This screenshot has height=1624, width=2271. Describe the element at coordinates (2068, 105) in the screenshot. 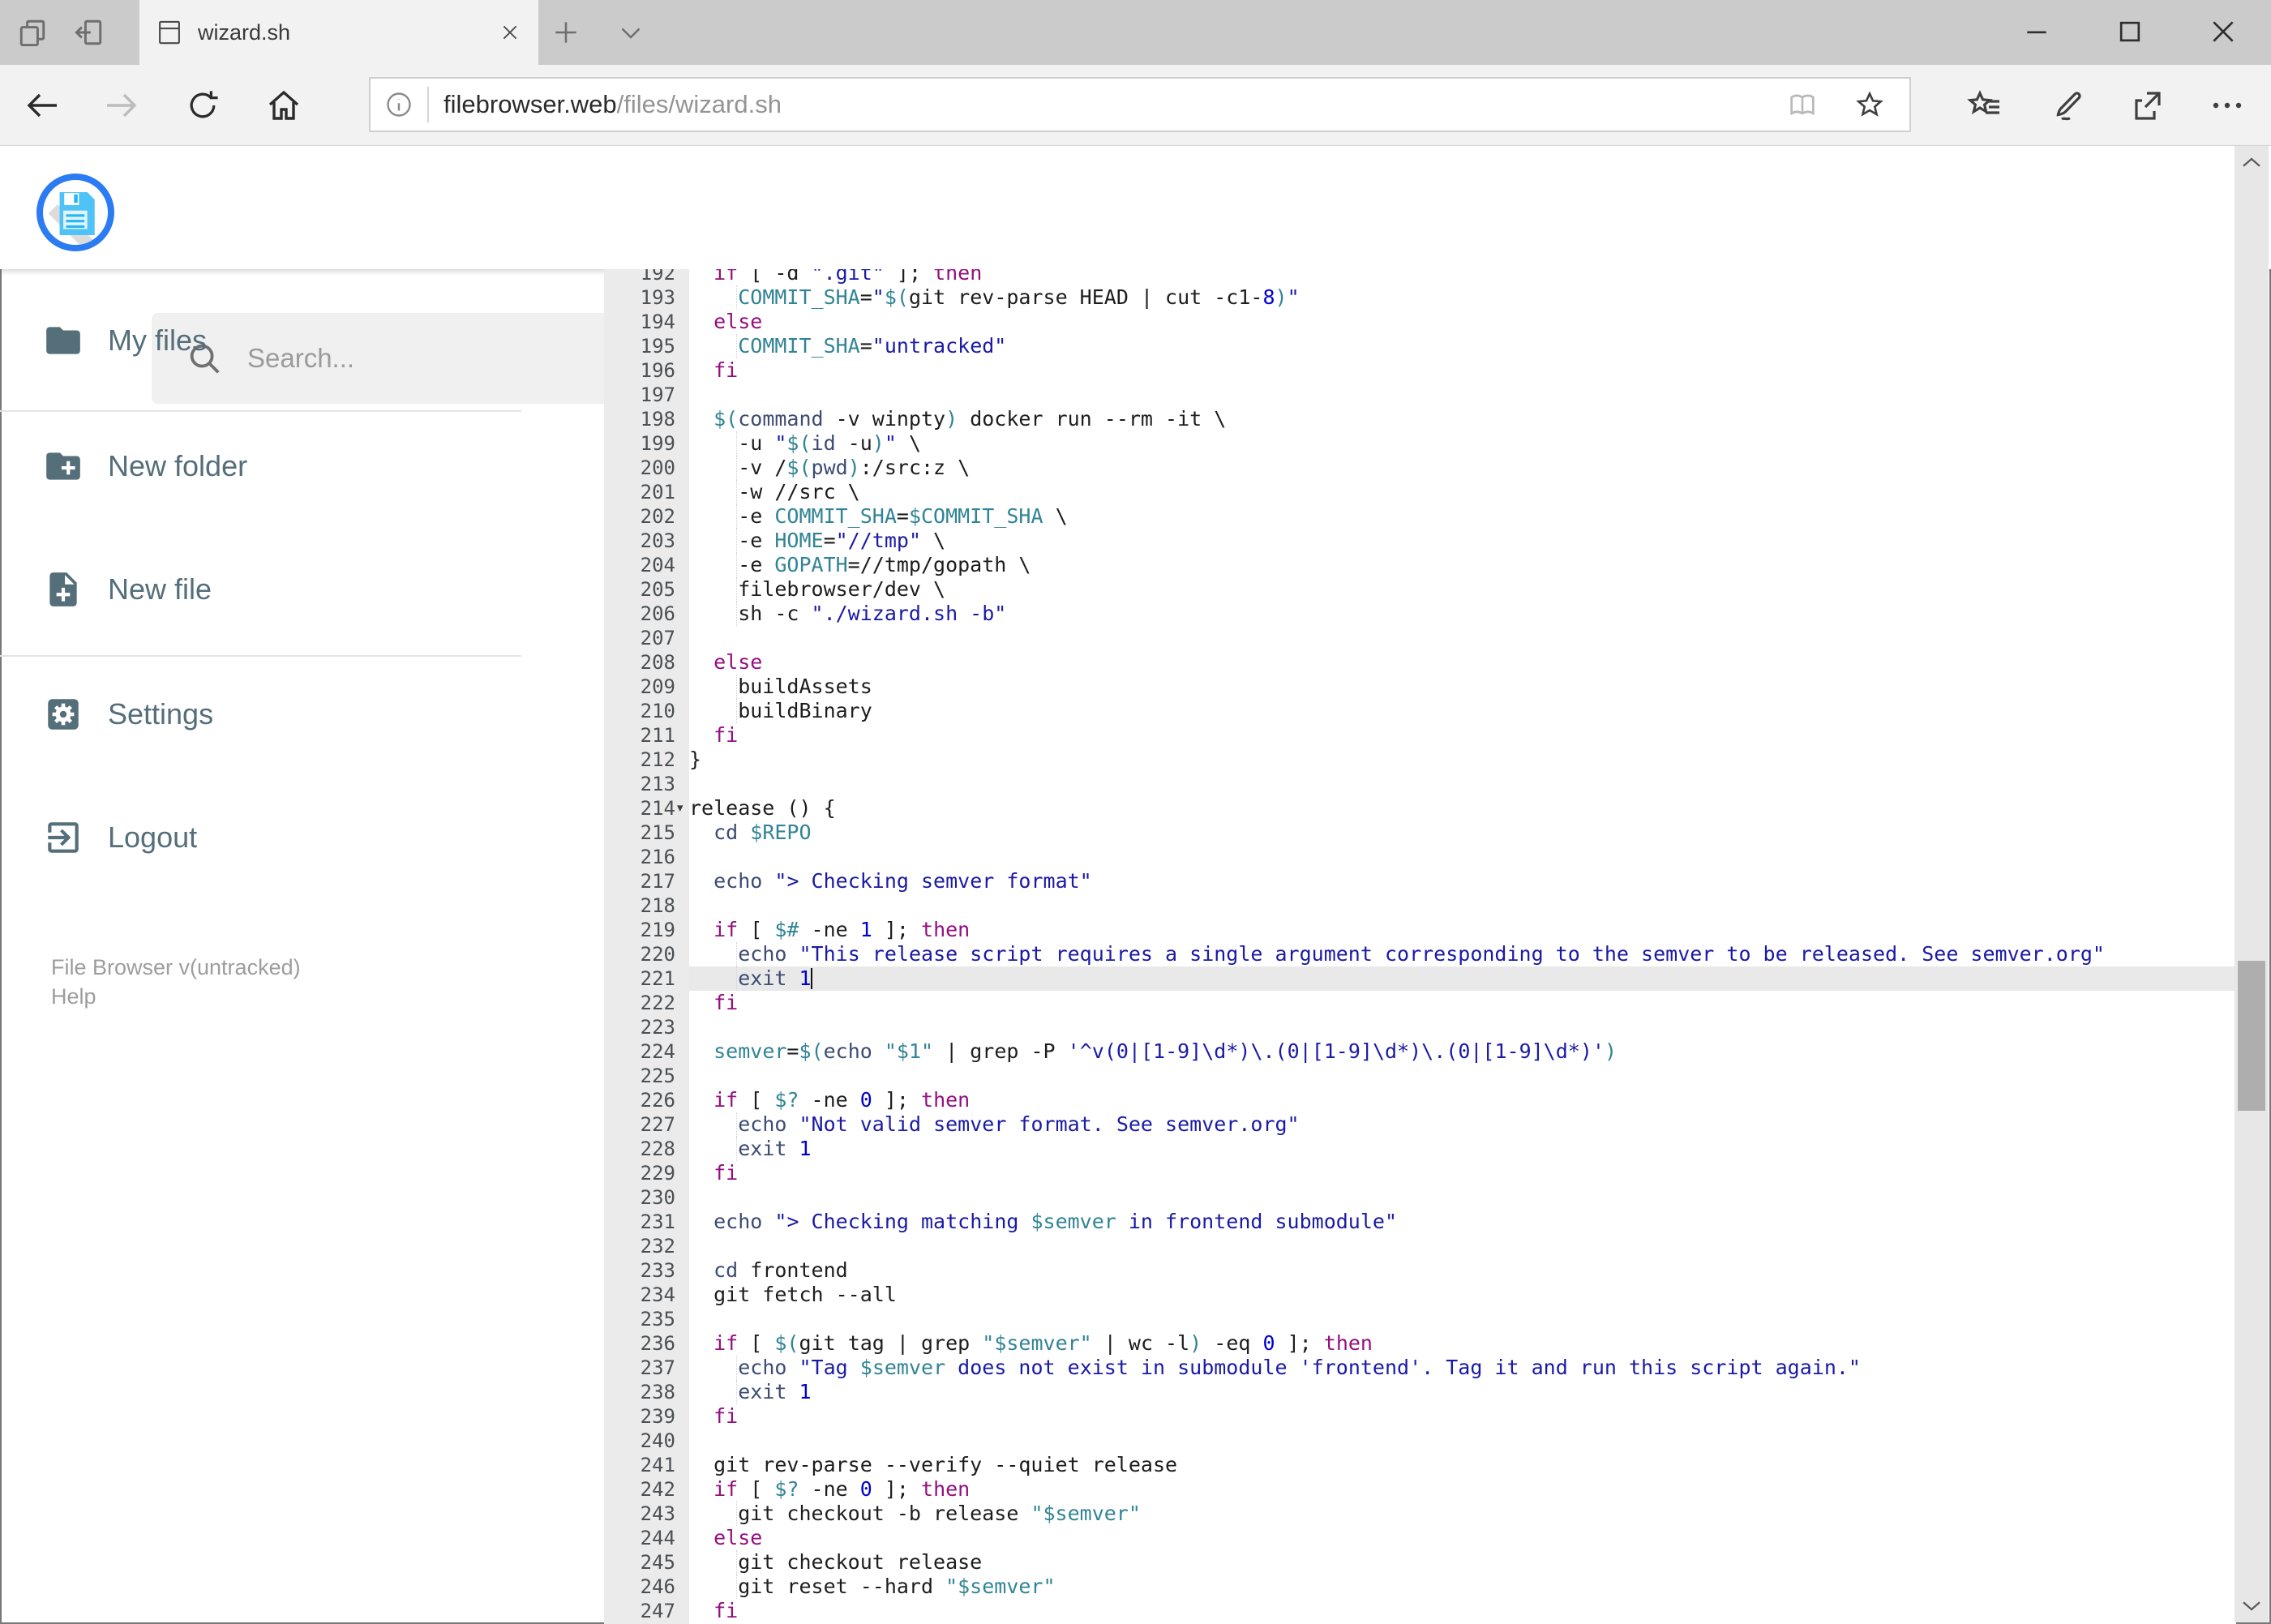

I see `web-notes-button` at that location.